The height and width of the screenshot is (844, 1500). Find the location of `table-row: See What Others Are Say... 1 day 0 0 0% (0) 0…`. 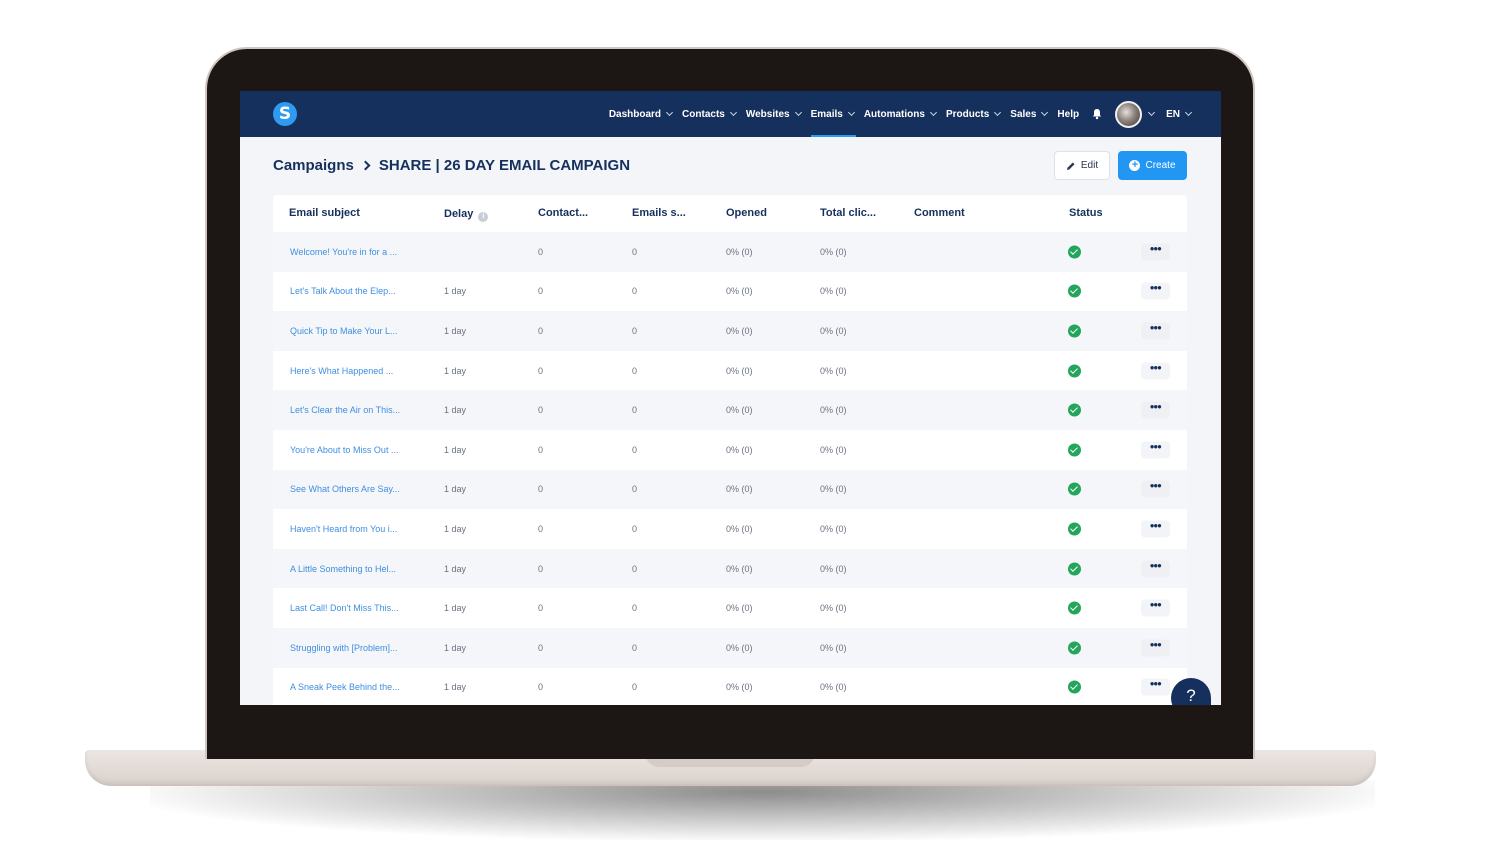

table-row: See What Others Are Say... 1 day 0 0 0% (0) 0… is located at coordinates (730, 489).